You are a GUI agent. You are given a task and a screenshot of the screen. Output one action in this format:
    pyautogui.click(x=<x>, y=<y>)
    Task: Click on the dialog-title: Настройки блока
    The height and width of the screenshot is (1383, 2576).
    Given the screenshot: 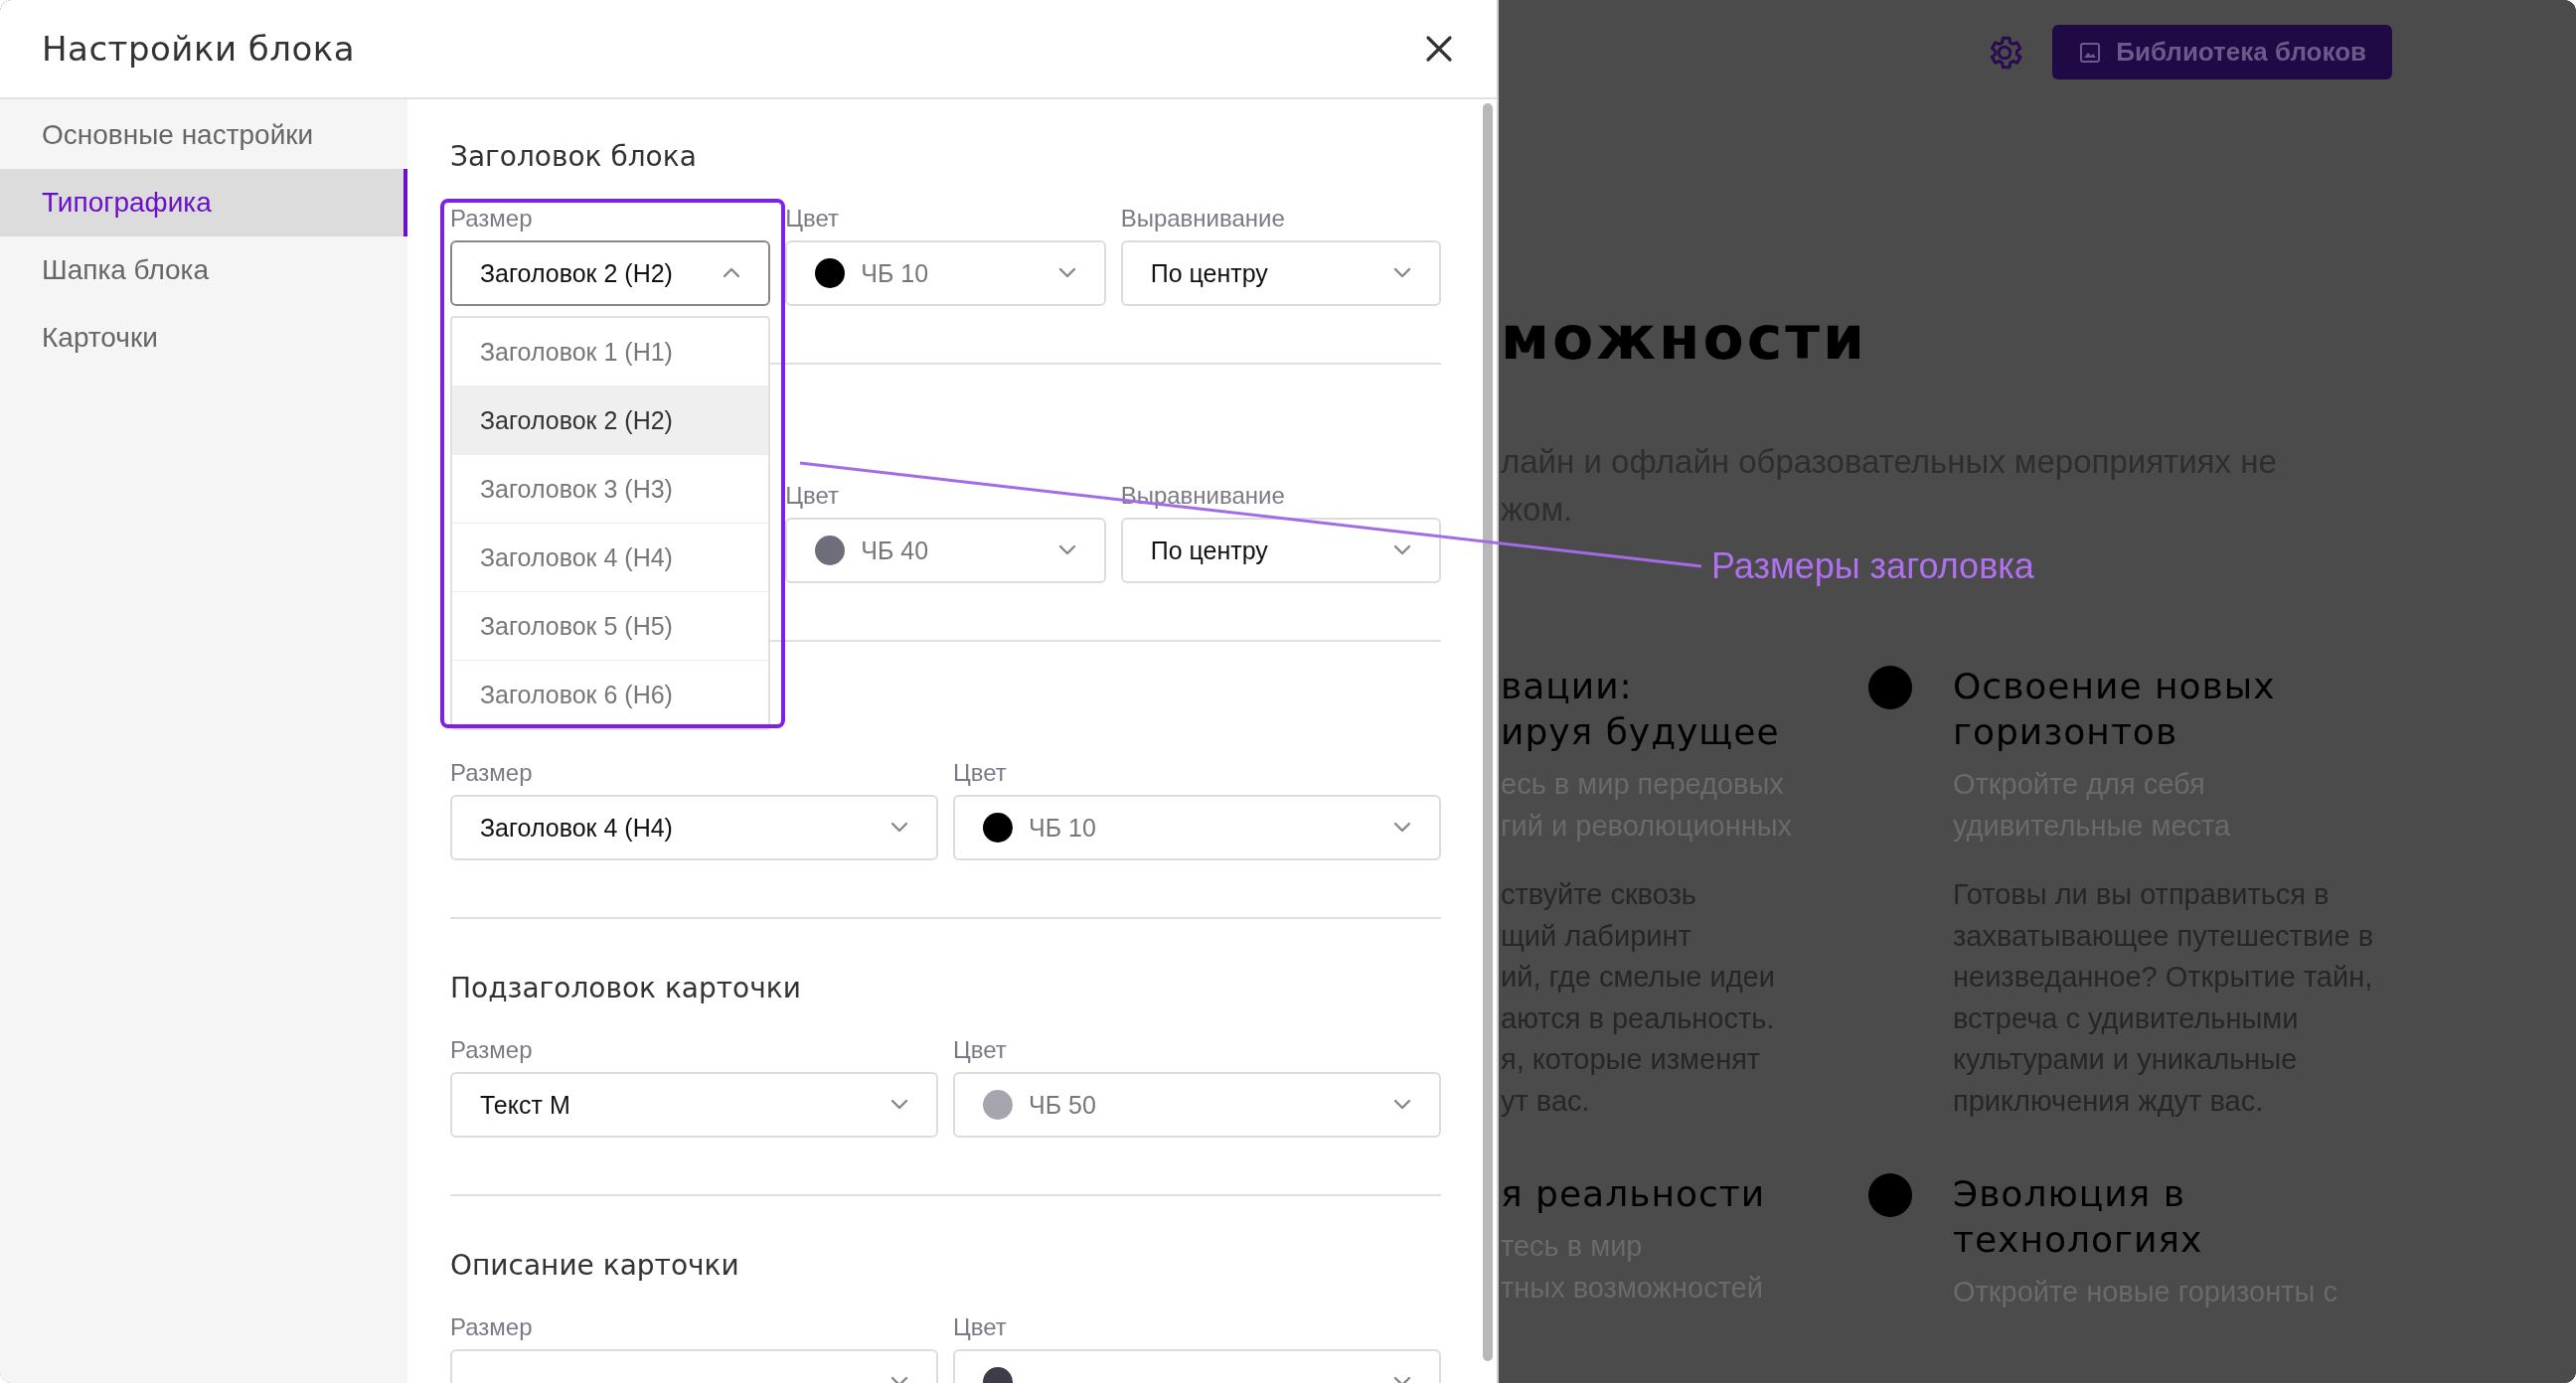 What is the action you would take?
    pyautogui.click(x=199, y=49)
    